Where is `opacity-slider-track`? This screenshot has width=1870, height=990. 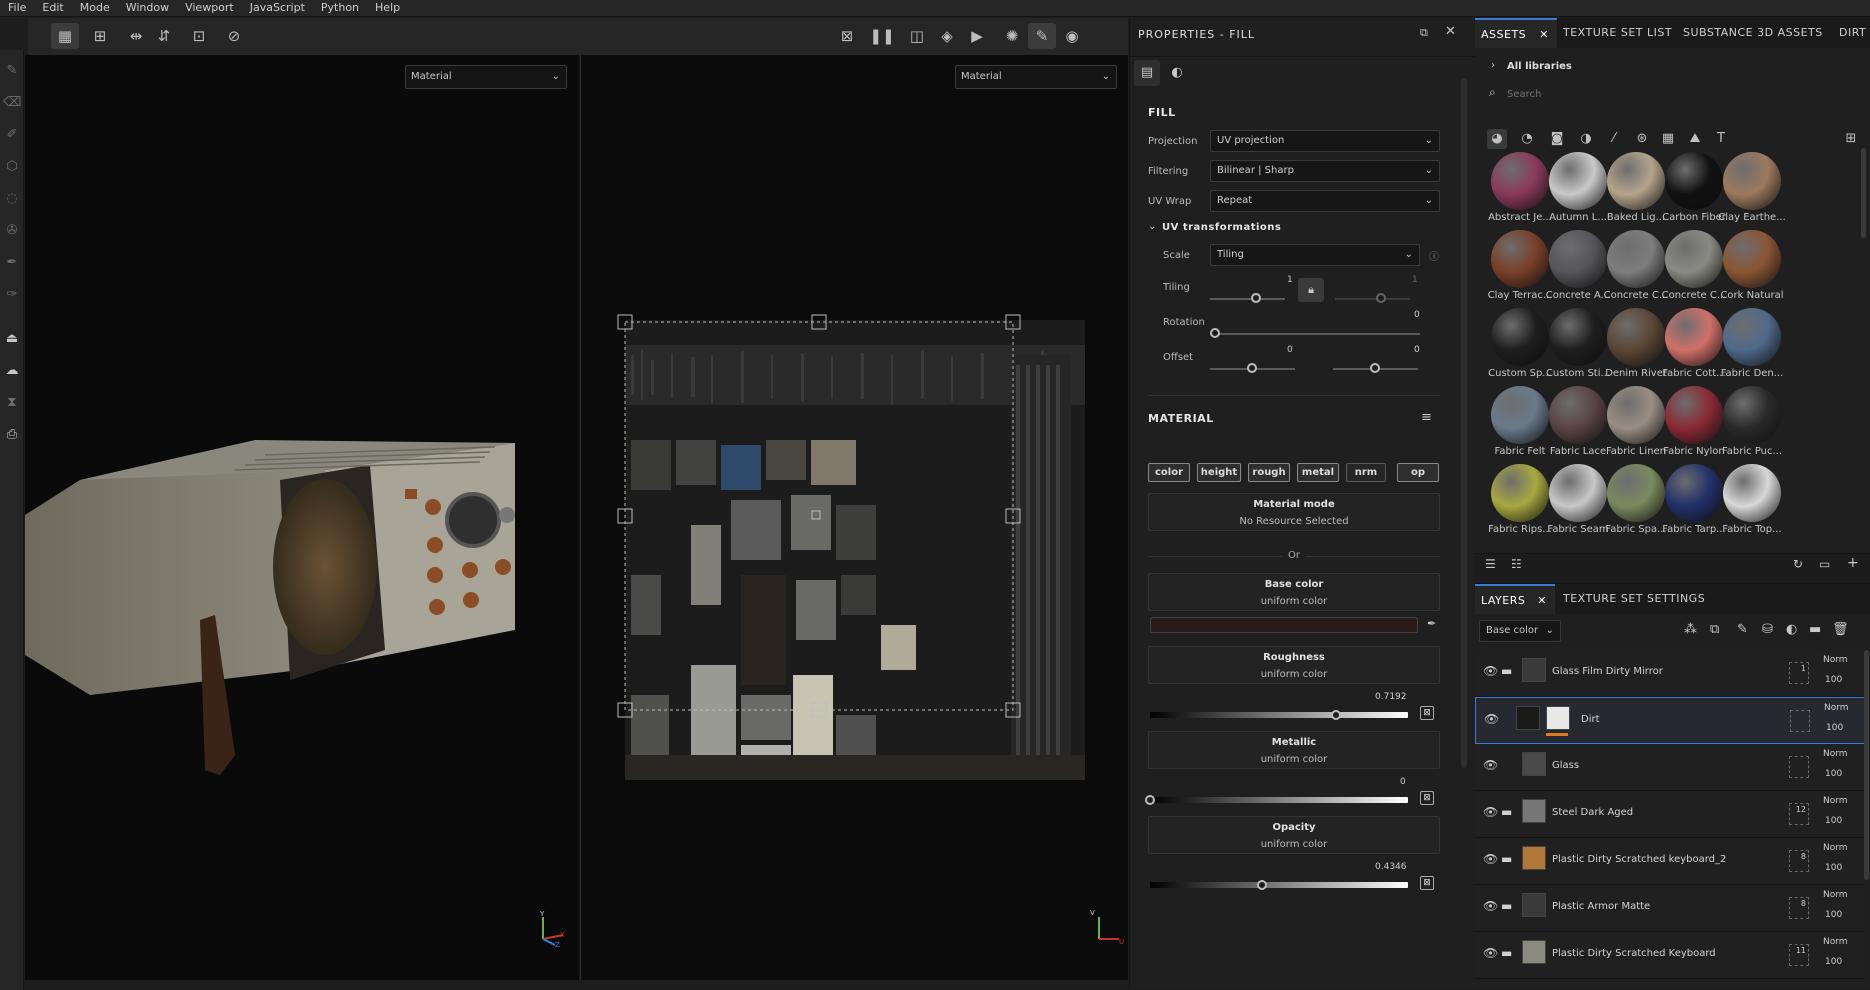
opacity-slider-track is located at coordinates (1279, 885).